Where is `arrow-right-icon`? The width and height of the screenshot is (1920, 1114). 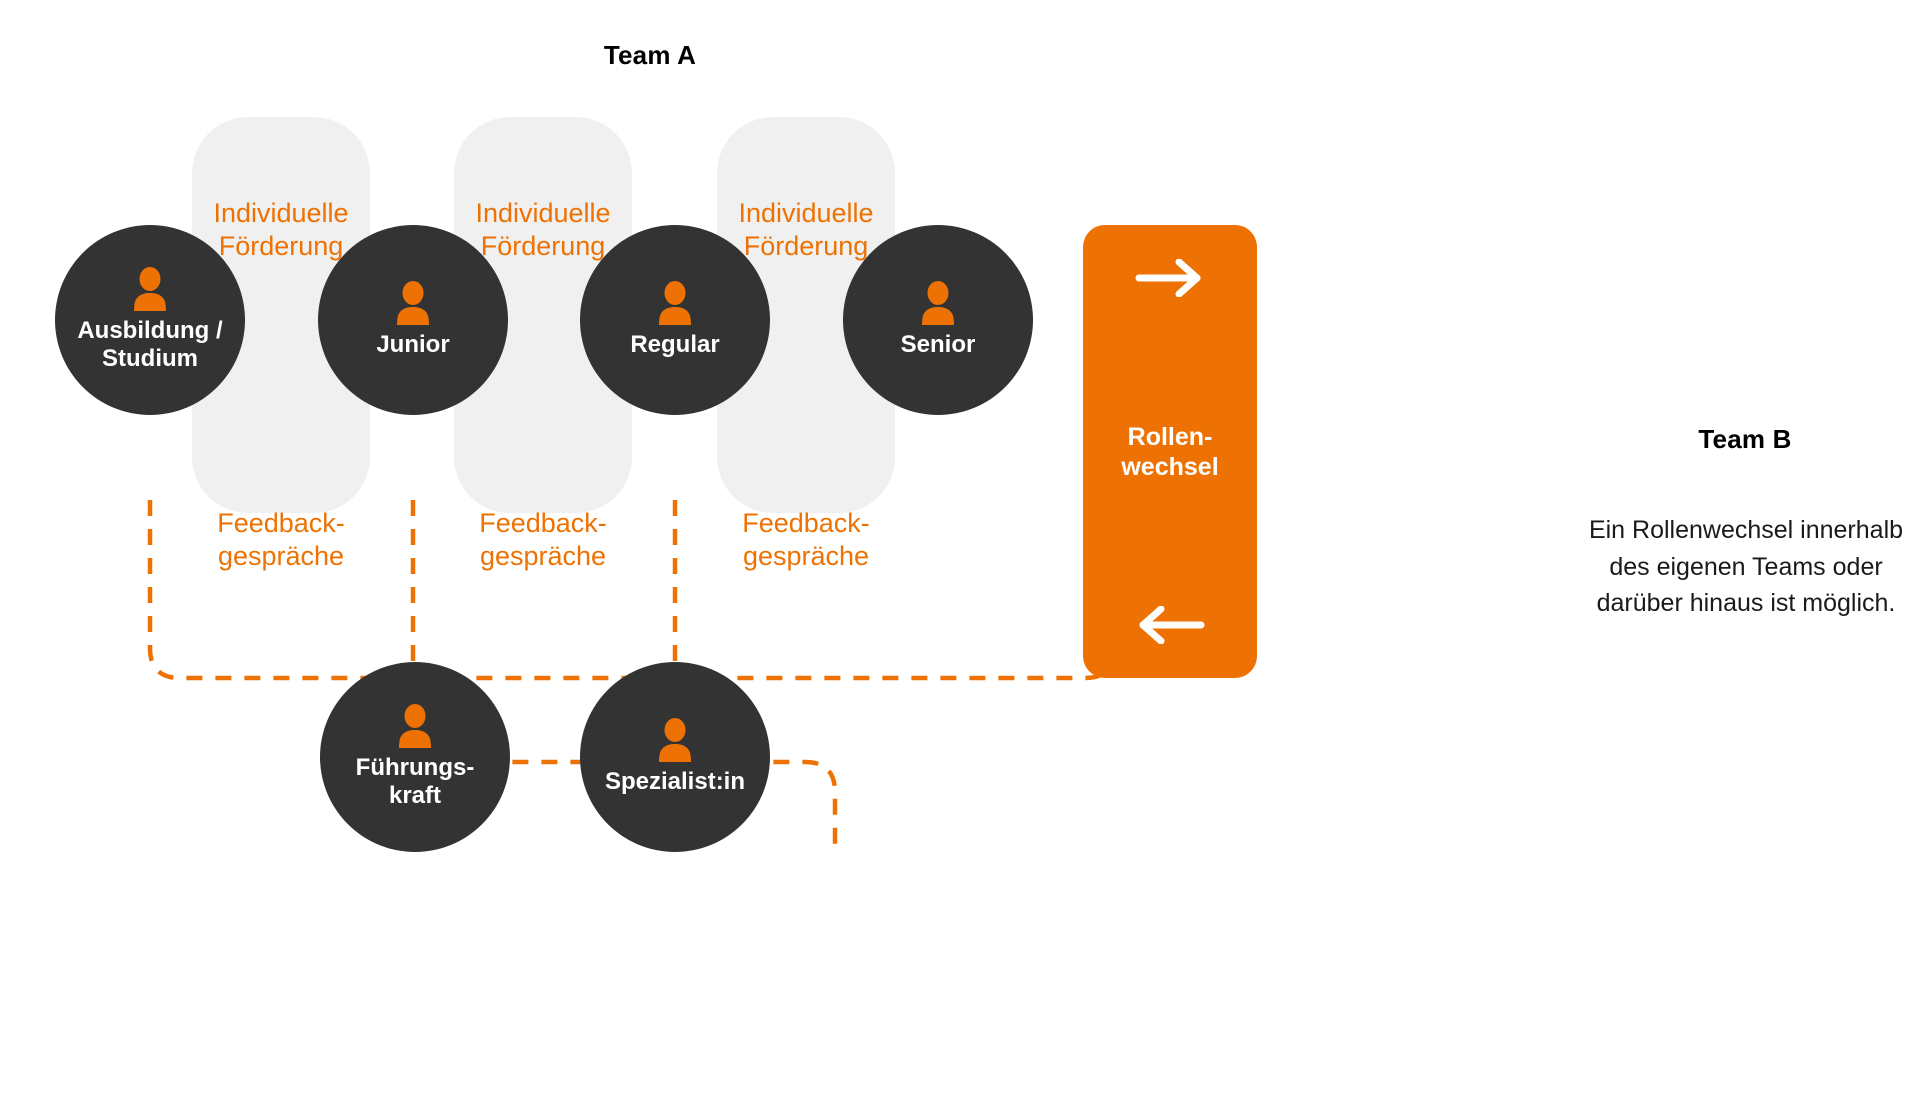 arrow-right-icon is located at coordinates (1168, 278).